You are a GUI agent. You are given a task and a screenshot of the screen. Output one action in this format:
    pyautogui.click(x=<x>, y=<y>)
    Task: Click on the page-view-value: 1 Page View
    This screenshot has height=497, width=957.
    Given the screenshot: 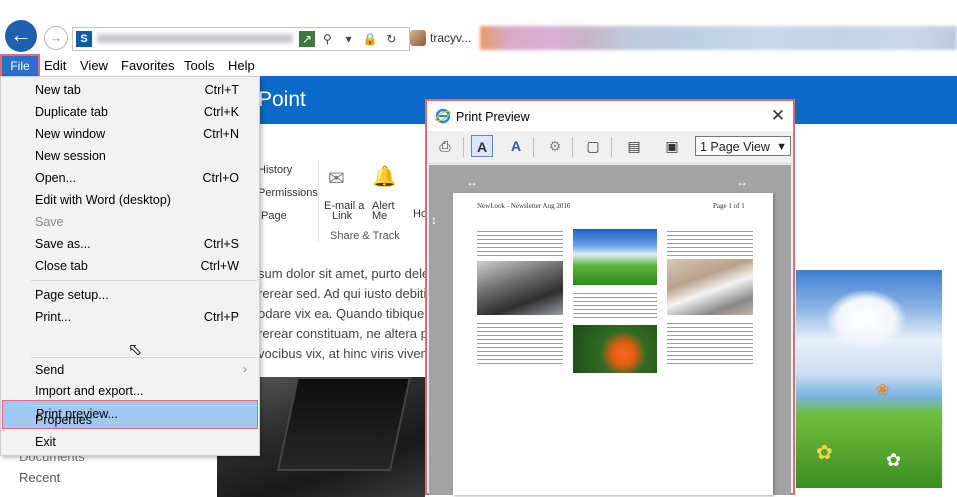 What is the action you would take?
    pyautogui.click(x=735, y=147)
    